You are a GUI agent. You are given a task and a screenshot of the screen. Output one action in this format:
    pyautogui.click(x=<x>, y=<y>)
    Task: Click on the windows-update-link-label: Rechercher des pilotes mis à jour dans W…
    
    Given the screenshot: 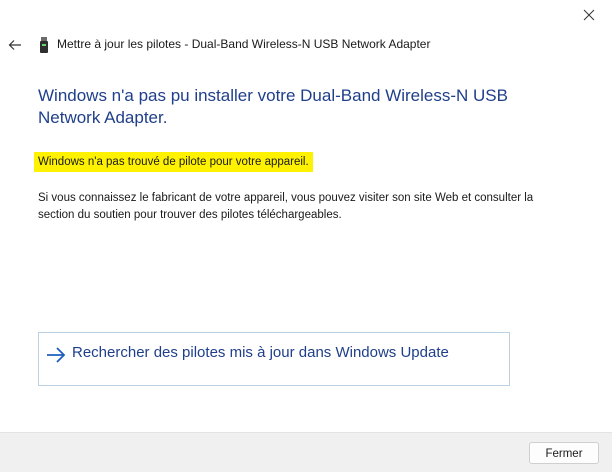 What is the action you would take?
    pyautogui.click(x=260, y=352)
    